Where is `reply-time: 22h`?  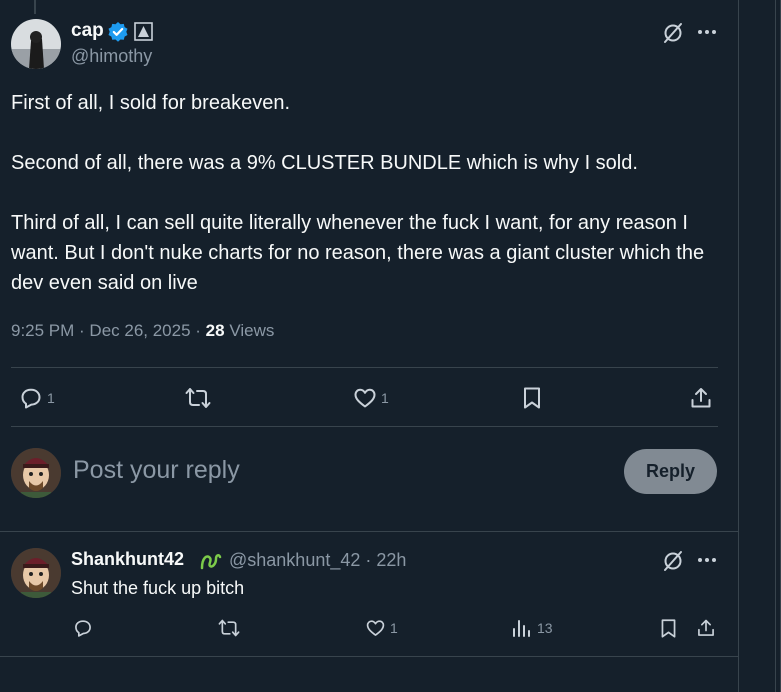 reply-time: 22h is located at coordinates (391, 560).